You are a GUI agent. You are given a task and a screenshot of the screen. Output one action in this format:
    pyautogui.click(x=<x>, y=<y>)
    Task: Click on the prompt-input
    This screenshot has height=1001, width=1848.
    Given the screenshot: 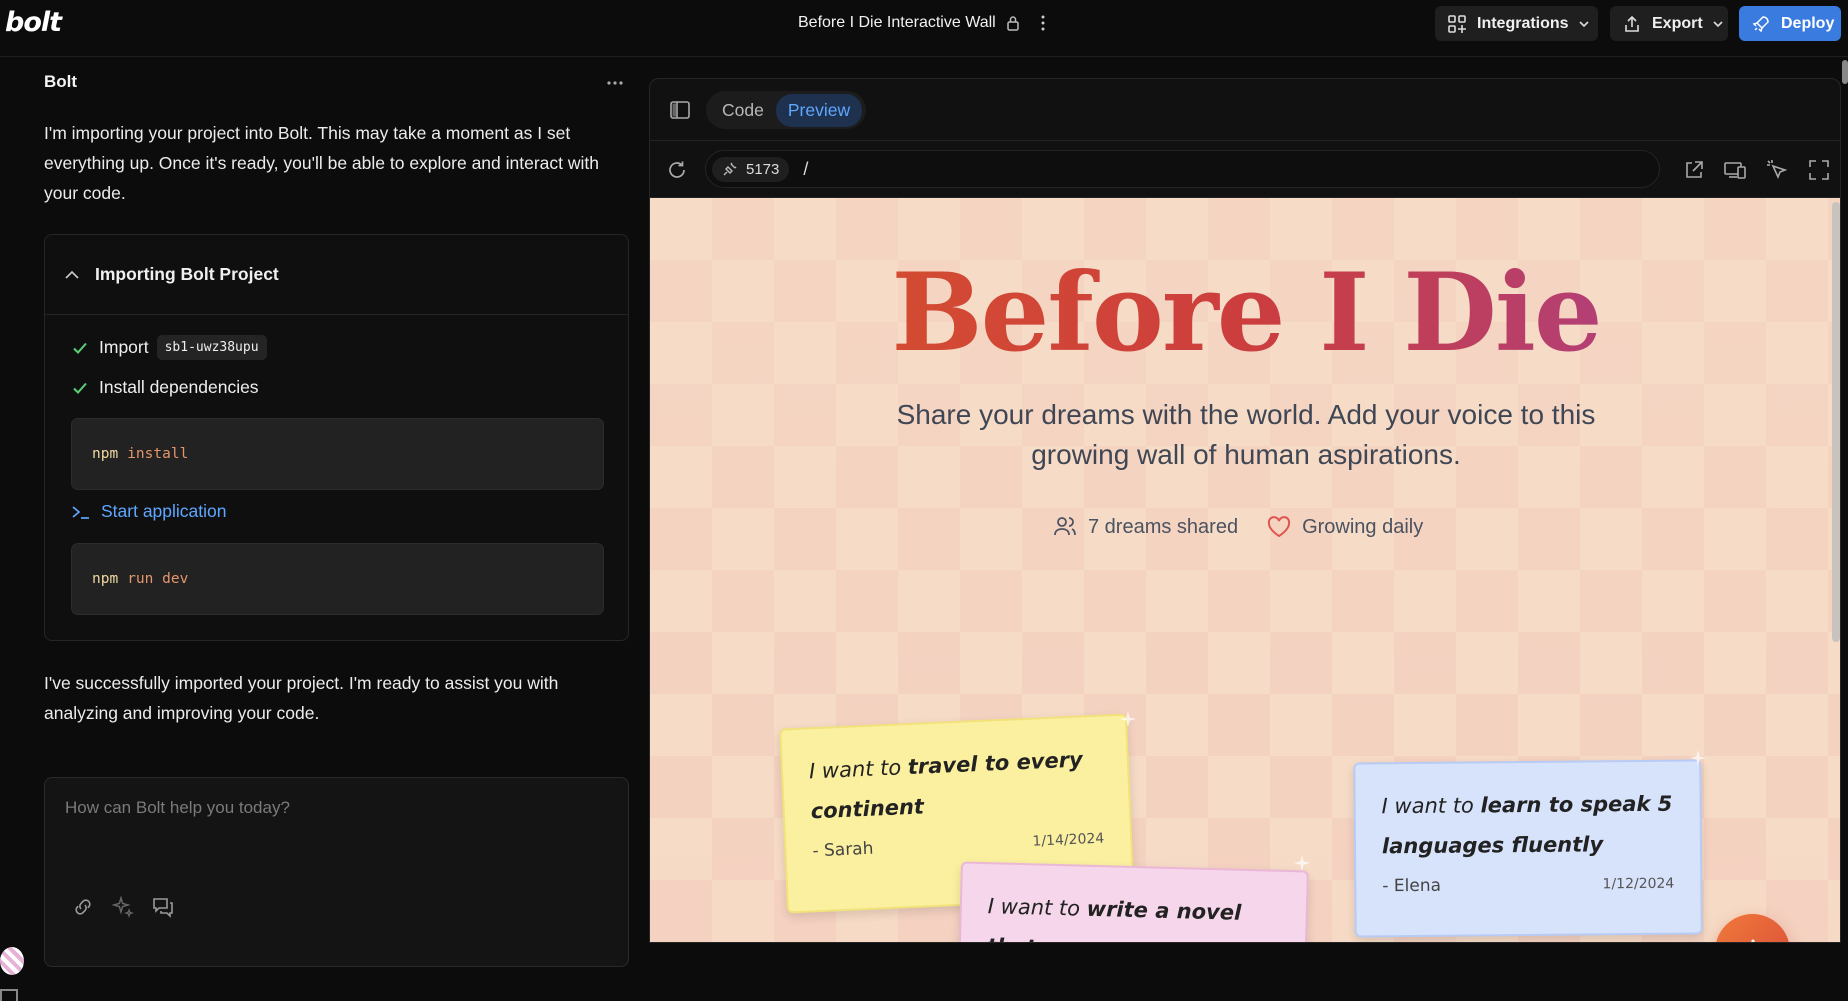 What is the action you would take?
    pyautogui.click(x=335, y=808)
    